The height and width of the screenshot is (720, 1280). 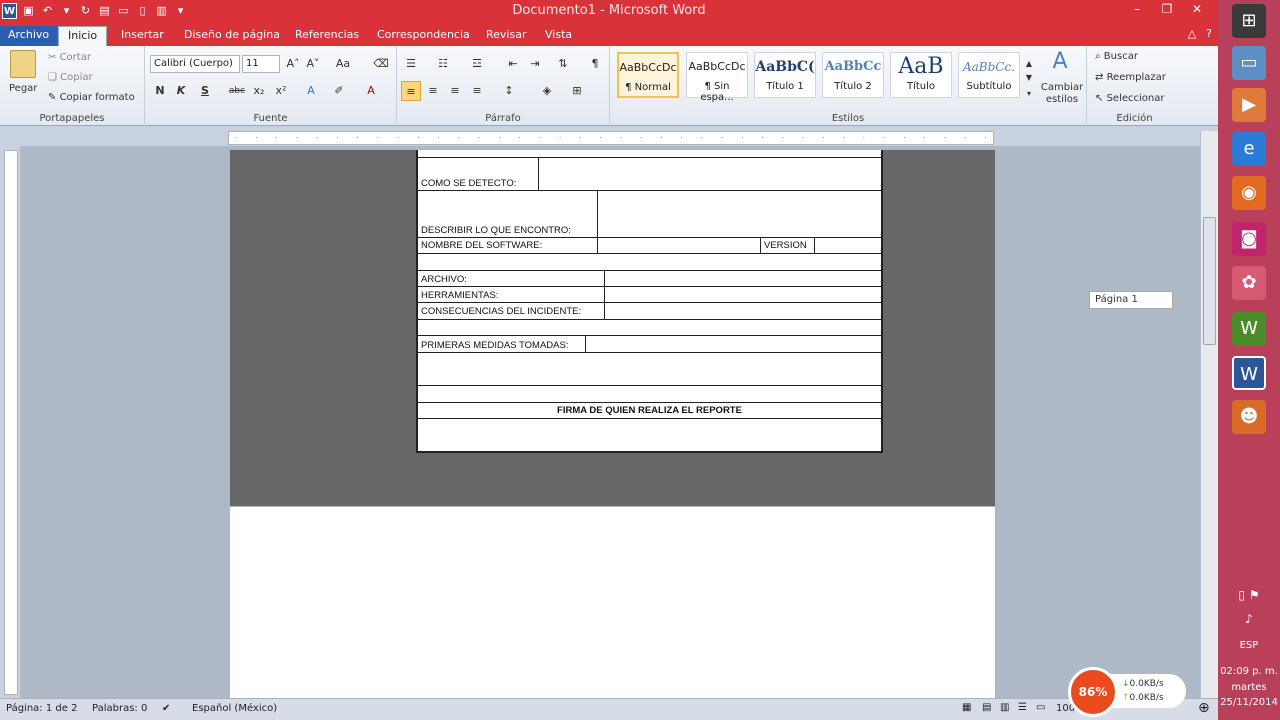 I want to click on paint-app-icon: ✿, so click(x=1249, y=283).